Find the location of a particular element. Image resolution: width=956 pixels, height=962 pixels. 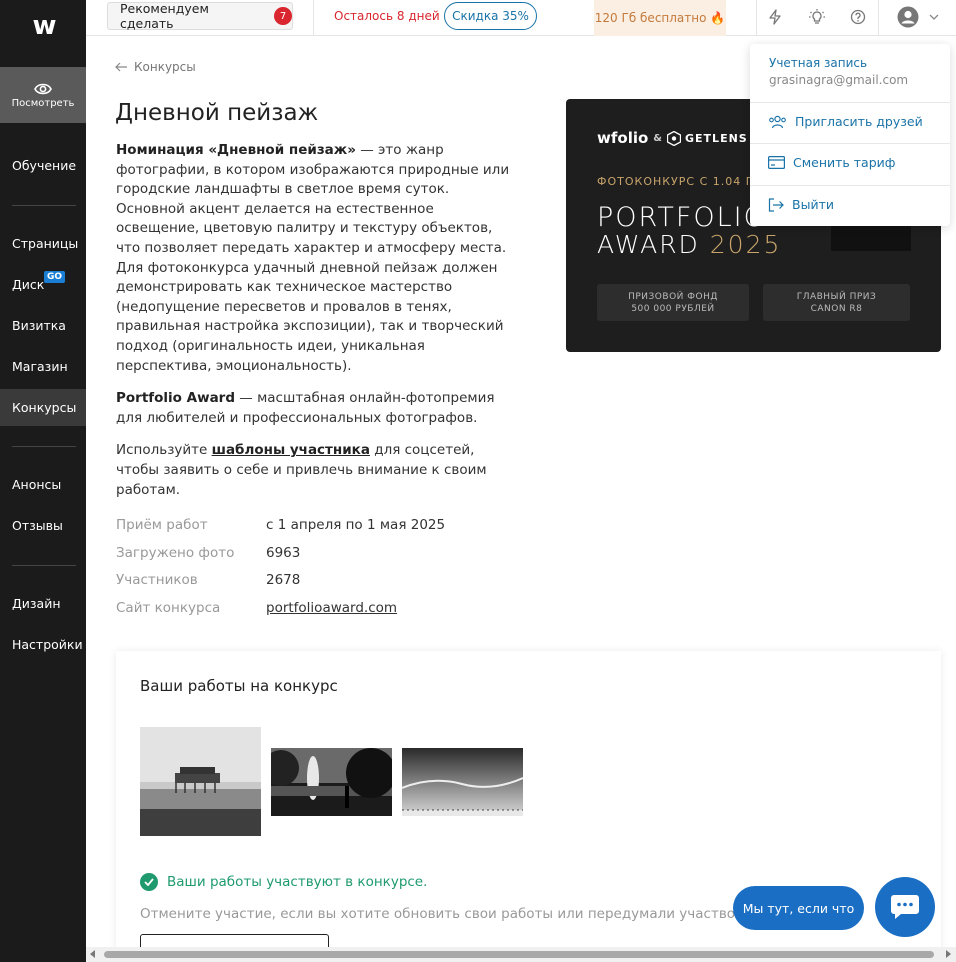

nav-item-settings: Настройки is located at coordinates (47, 644).